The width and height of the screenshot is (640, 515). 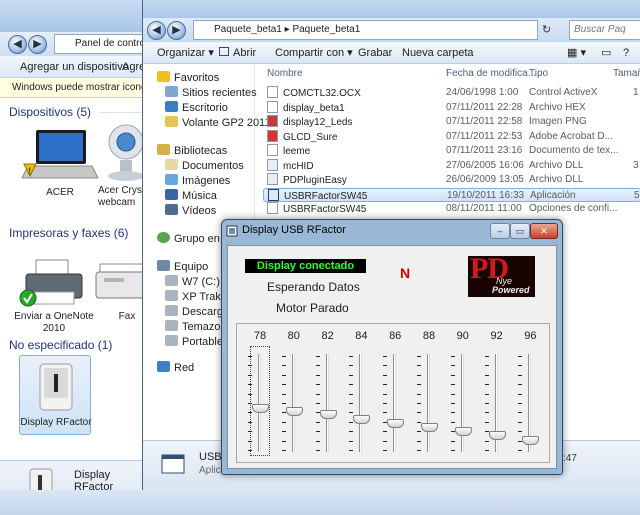 What do you see at coordinates (185, 53) in the screenshot?
I see `organize-button: Organizar ▾` at bounding box center [185, 53].